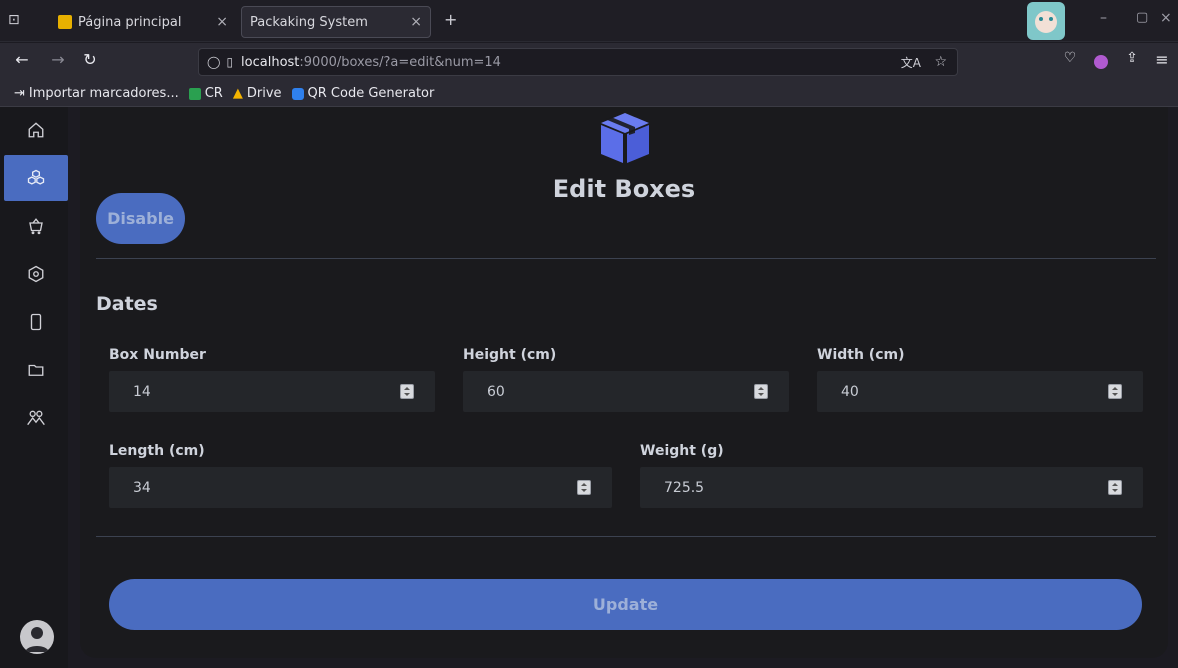 This screenshot has width=1178, height=668. I want to click on extension-icon, so click(1101, 62).